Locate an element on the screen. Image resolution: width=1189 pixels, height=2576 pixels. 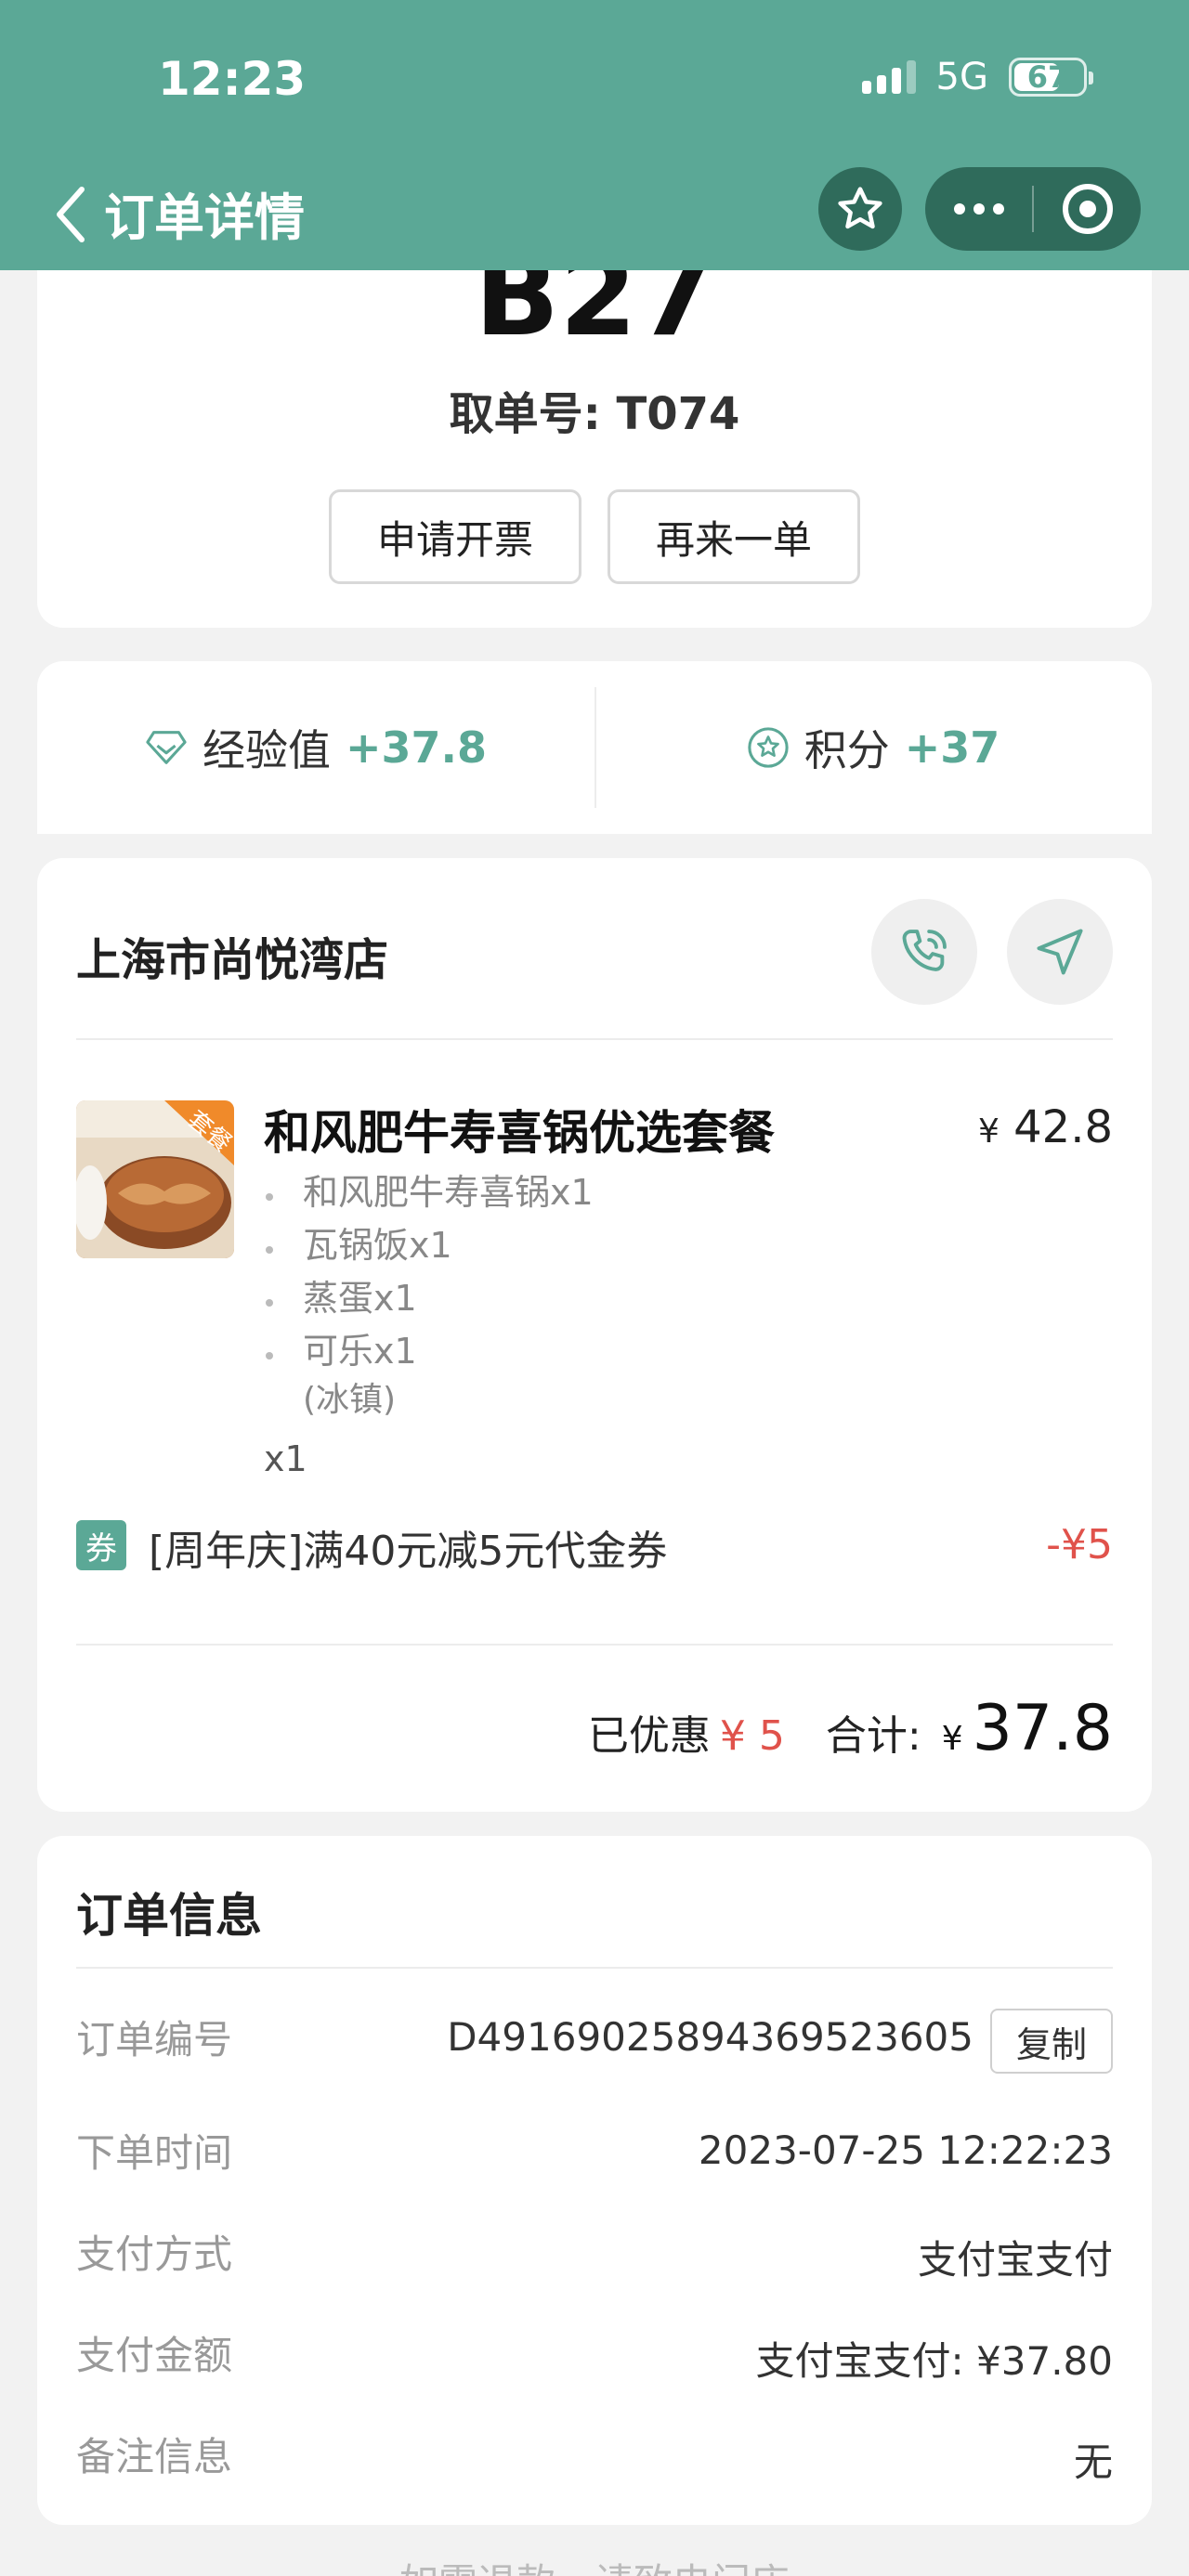
more-button is located at coordinates (979, 209).